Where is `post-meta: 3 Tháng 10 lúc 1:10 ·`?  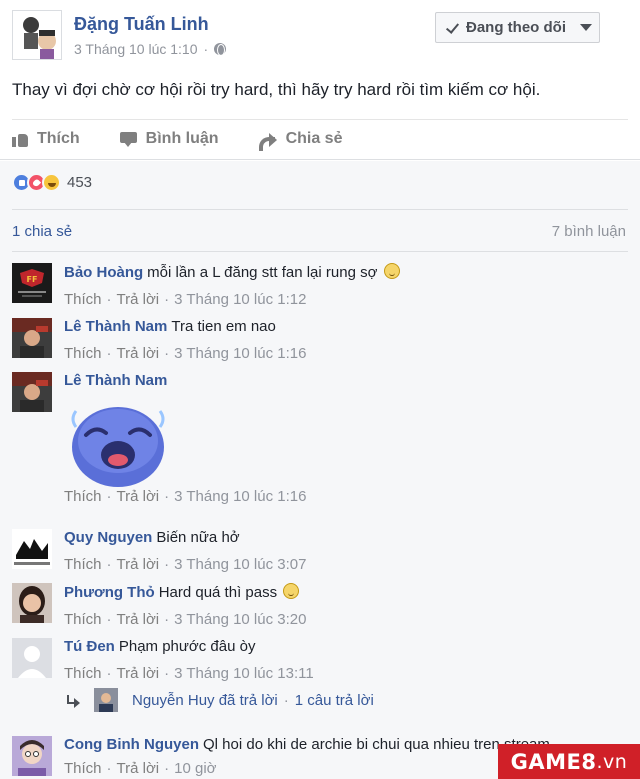
post-meta: 3 Tháng 10 lúc 1:10 · is located at coordinates (150, 49).